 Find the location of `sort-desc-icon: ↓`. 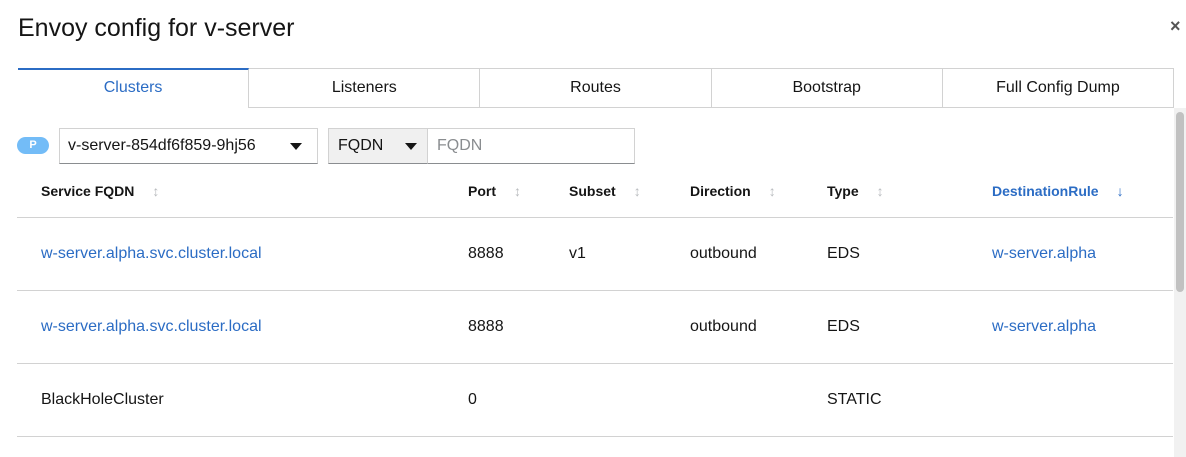

sort-desc-icon: ↓ is located at coordinates (1120, 191).